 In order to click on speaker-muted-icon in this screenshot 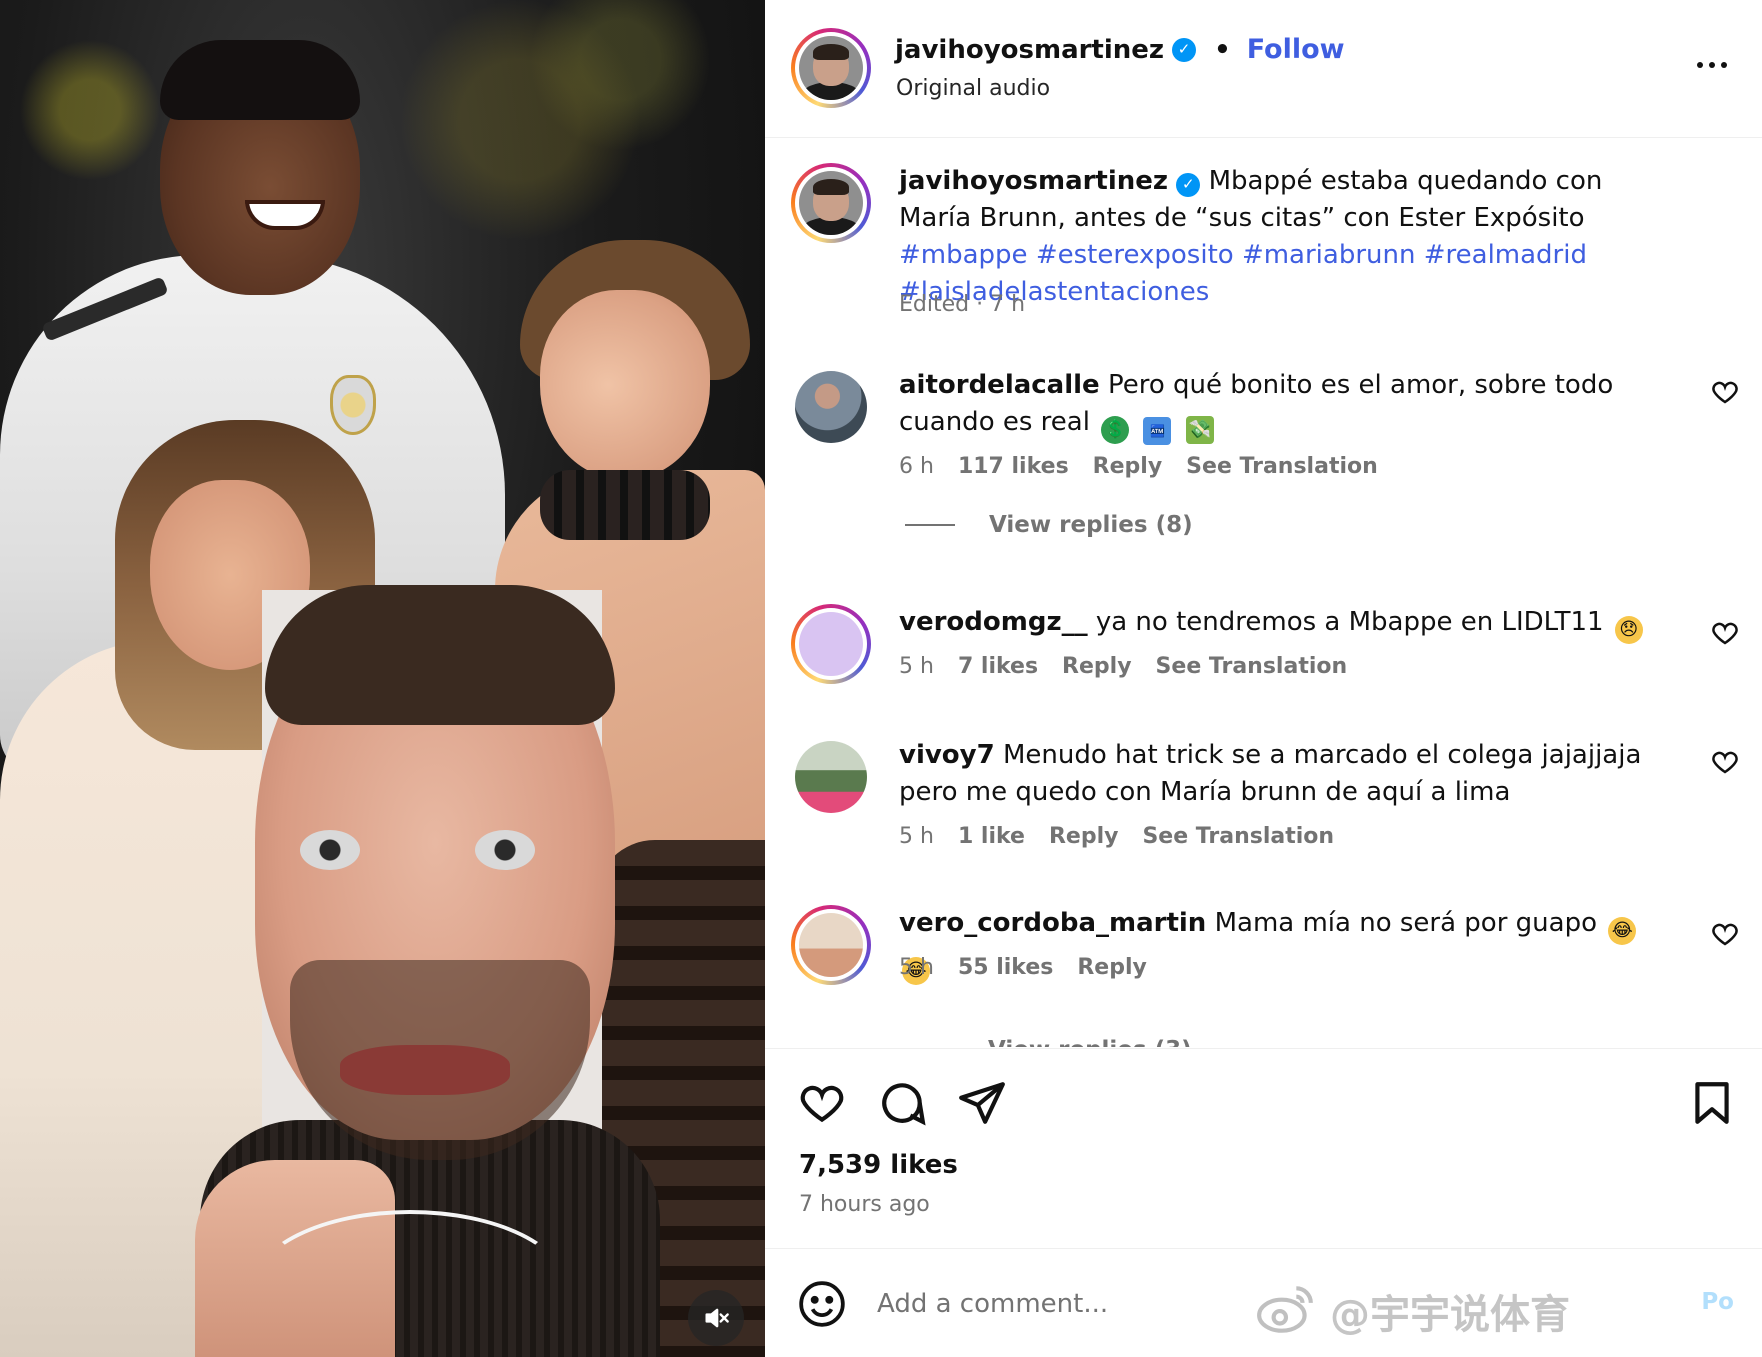, I will do `click(717, 1318)`.